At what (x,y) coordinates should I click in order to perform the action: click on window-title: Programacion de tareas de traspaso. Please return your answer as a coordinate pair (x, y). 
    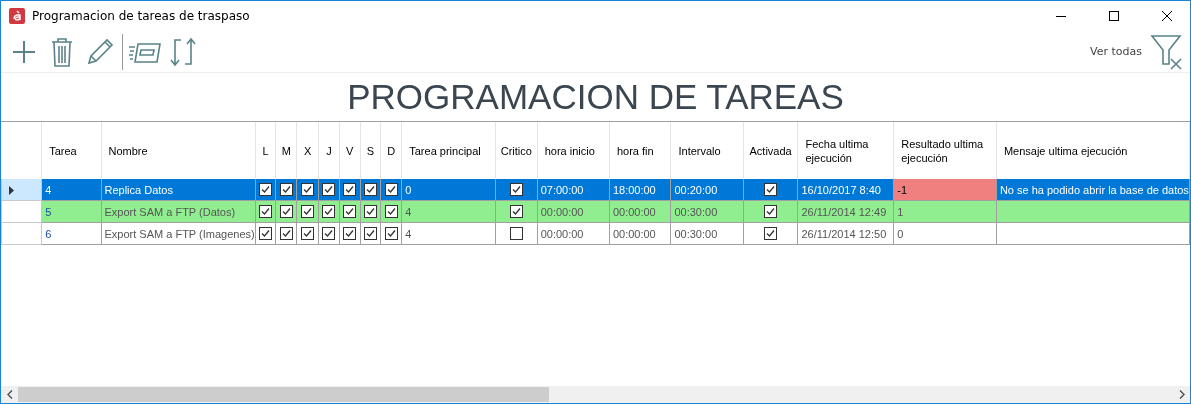
    Looking at the image, I should click on (141, 16).